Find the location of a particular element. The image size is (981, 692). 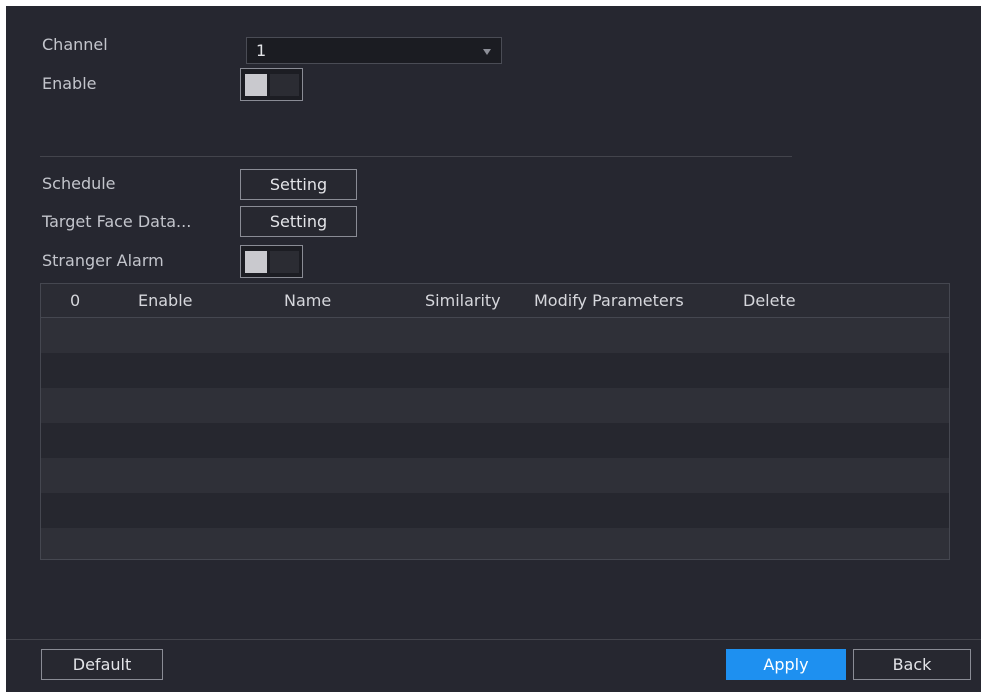

target-face-setting-button: Setting is located at coordinates (298, 221).